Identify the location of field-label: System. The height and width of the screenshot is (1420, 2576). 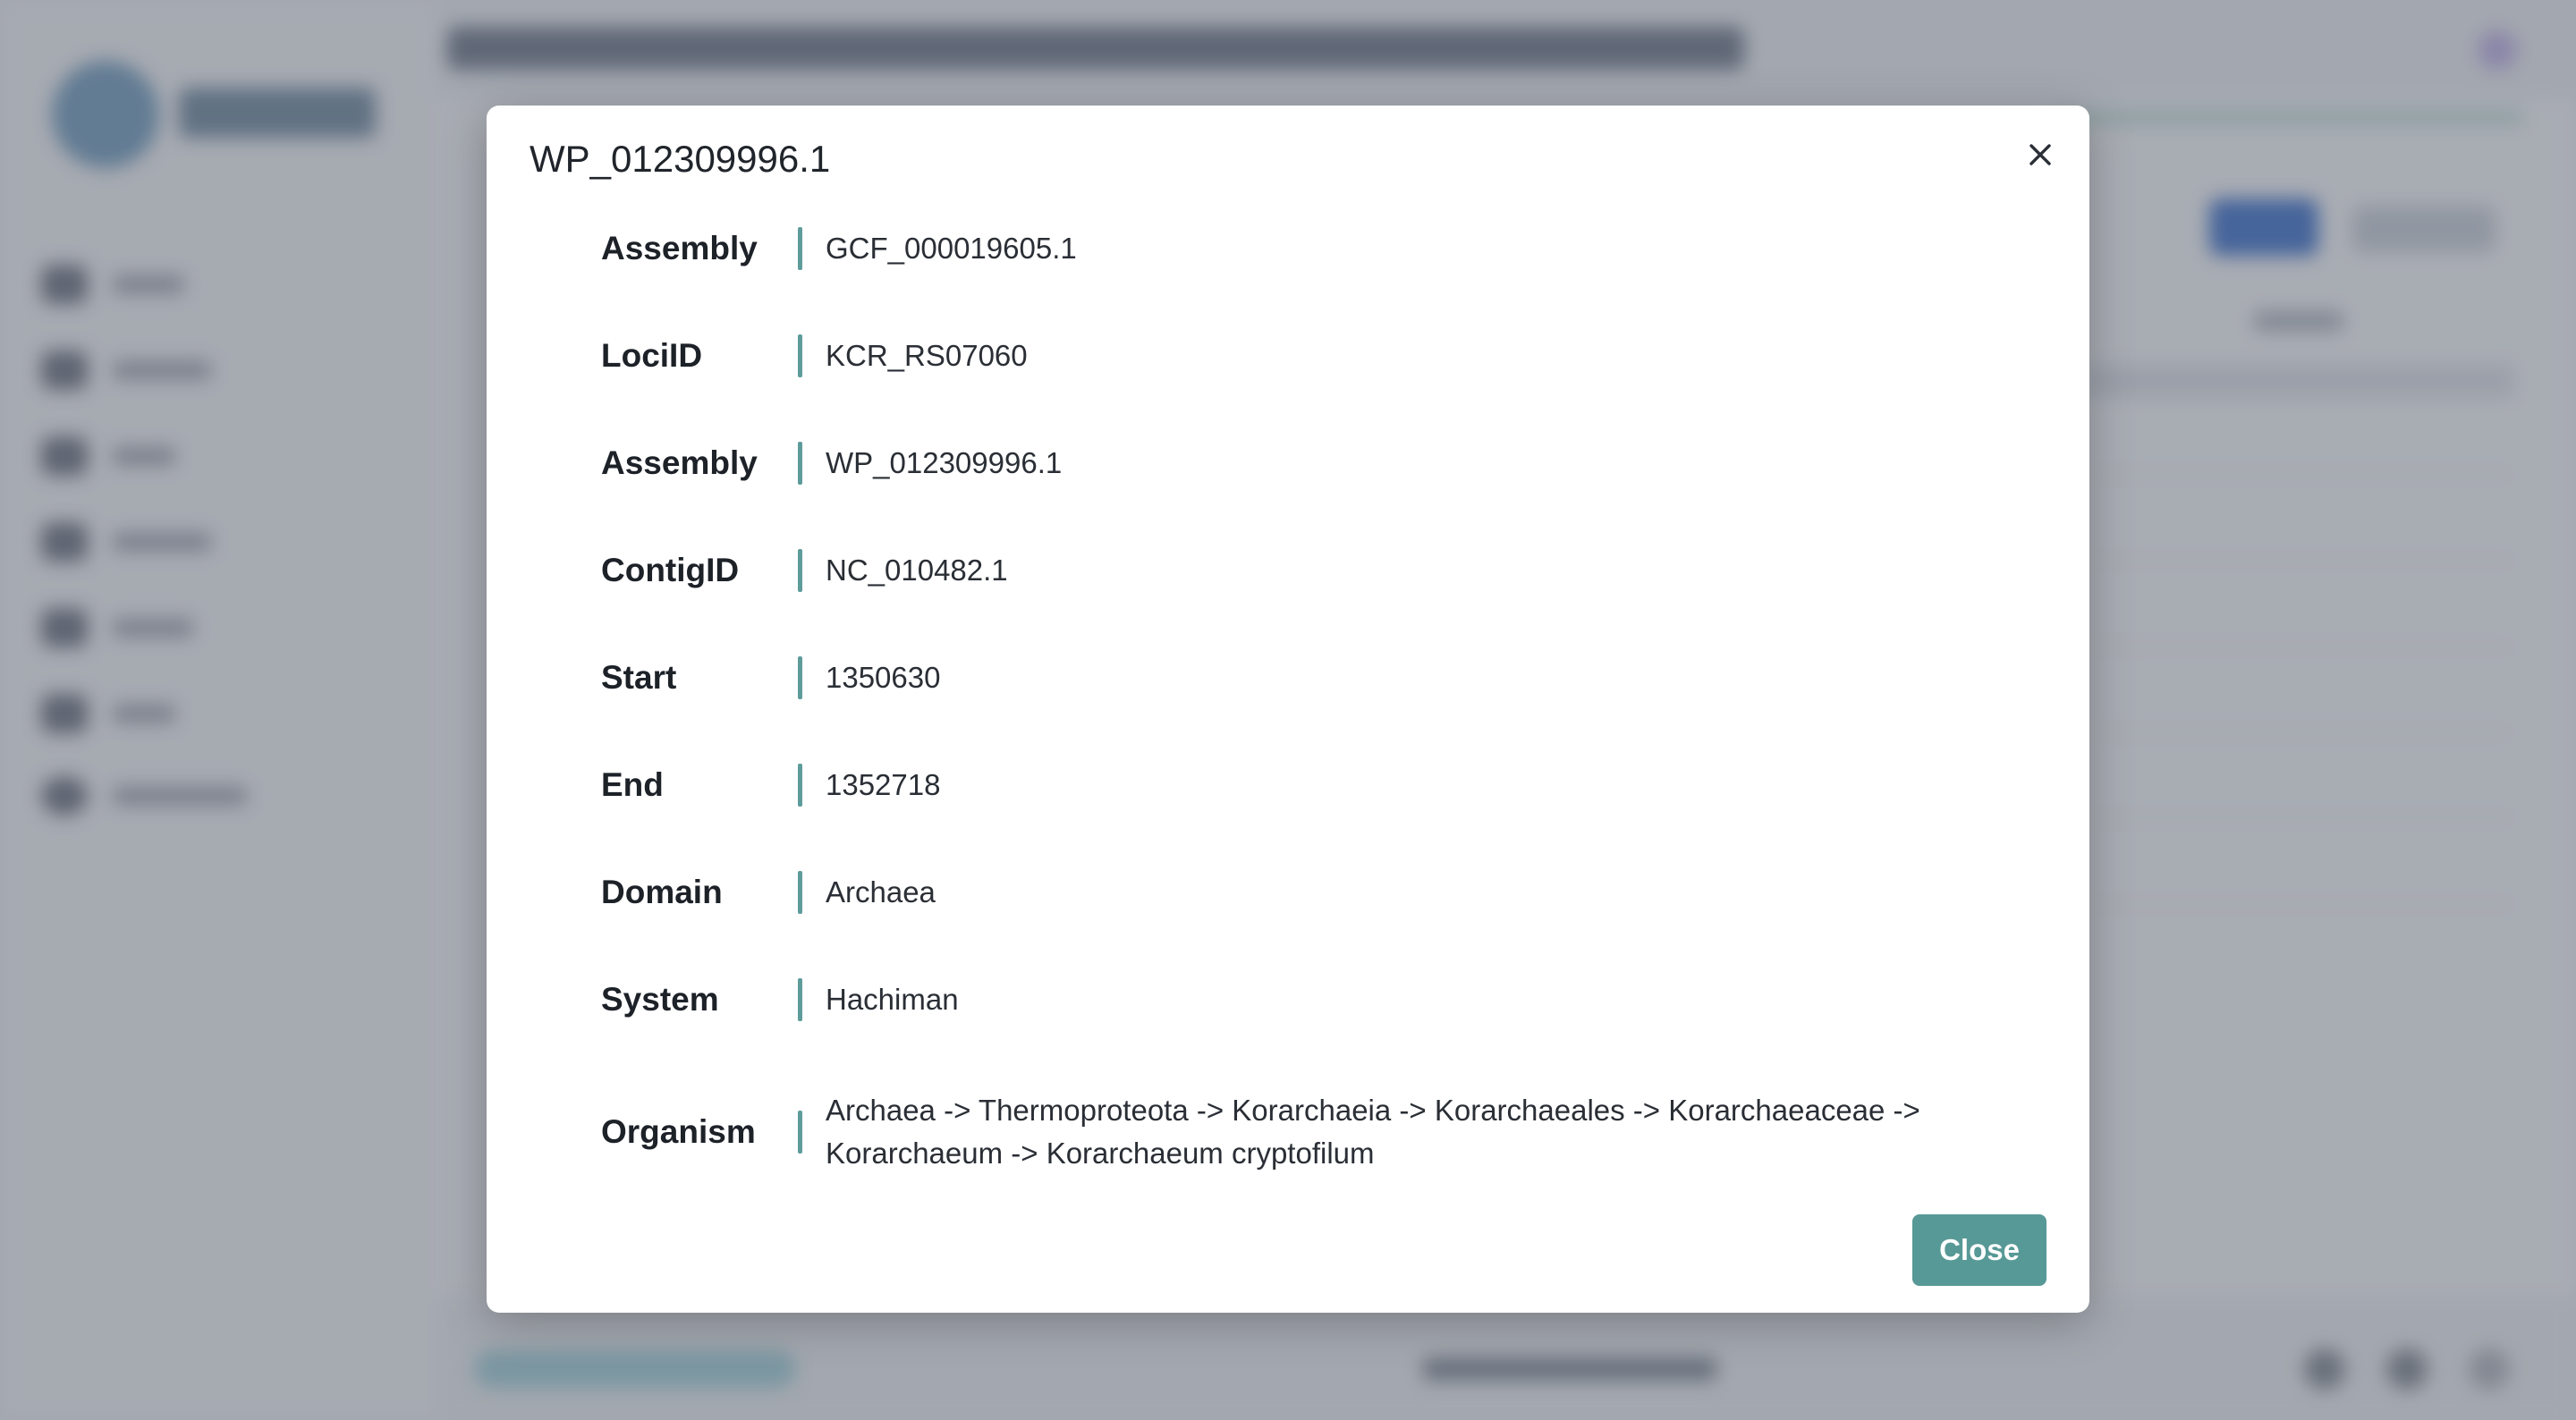
(660, 999).